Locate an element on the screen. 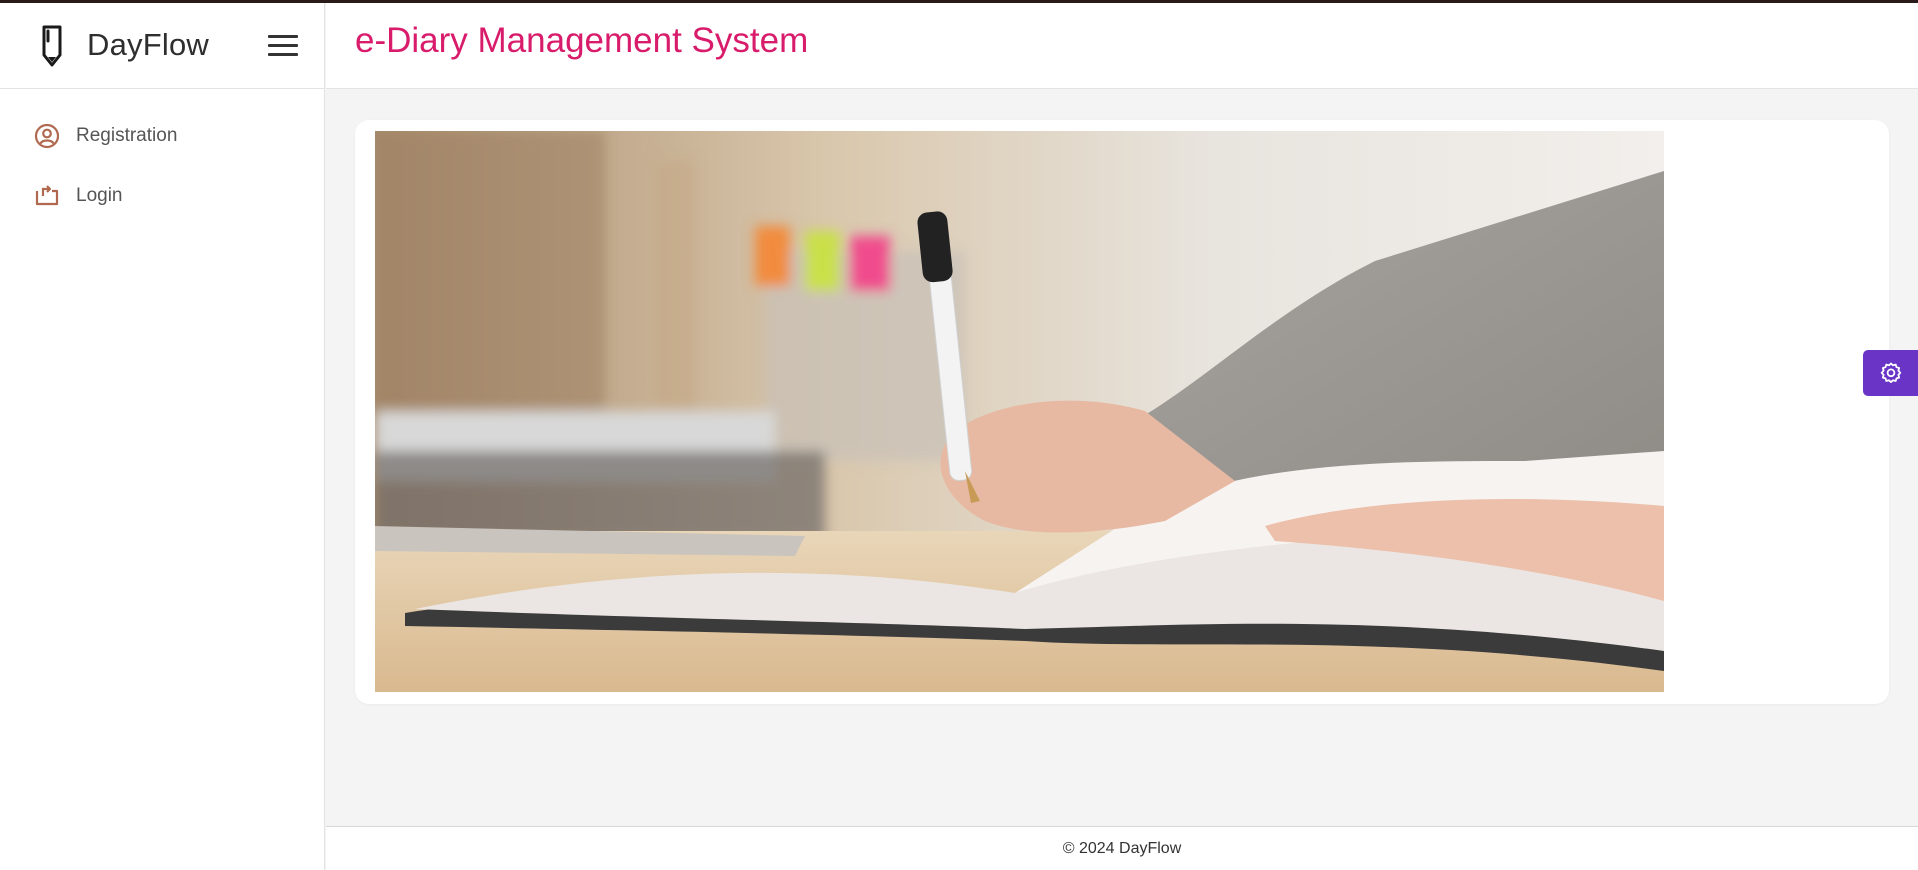  brand: DayFlow is located at coordinates (162, 46).